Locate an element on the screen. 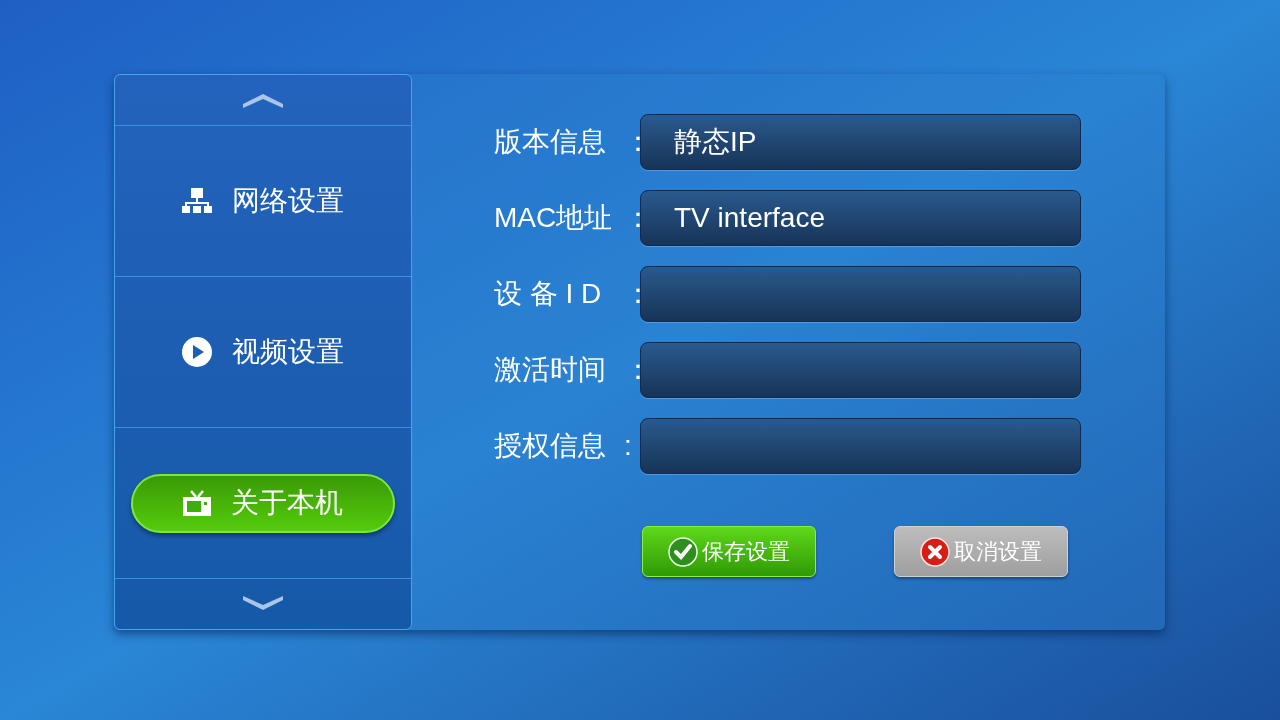  input-field: TV interface is located at coordinates (860, 218).